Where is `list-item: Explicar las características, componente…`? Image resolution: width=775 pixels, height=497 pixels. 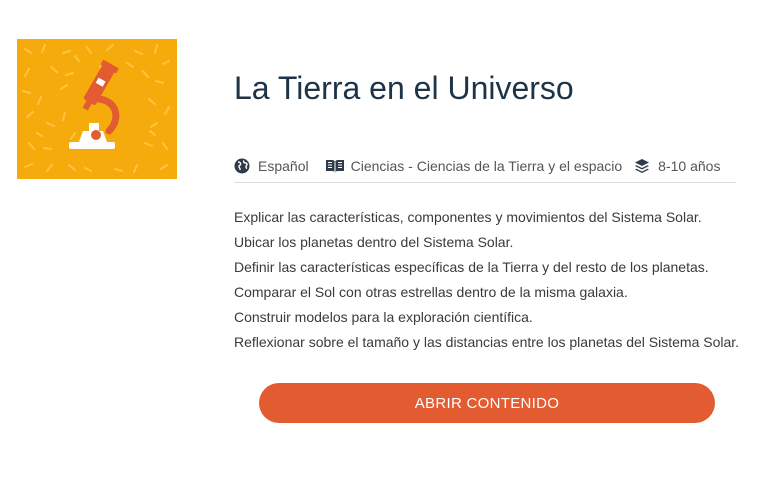
list-item: Explicar las características, componente… is located at coordinates (468, 217).